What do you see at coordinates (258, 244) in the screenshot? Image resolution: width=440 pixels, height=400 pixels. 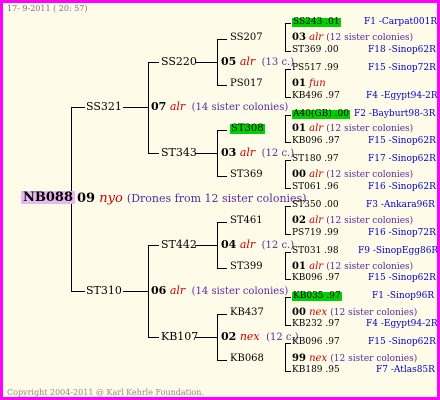 I see `gen2-info: 04 alr (12 c.)` at bounding box center [258, 244].